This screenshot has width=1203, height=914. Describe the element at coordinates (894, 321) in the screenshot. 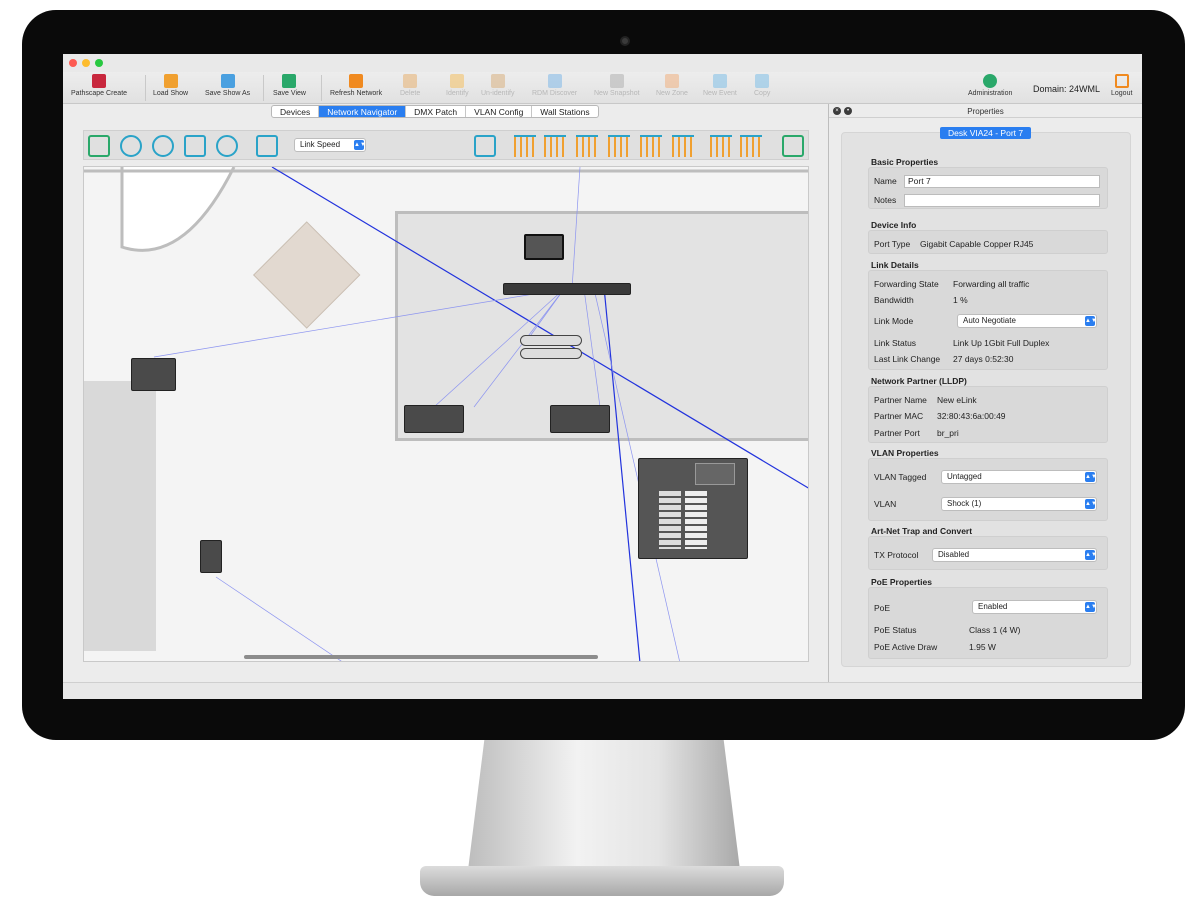

I see `link-mode-label: Link Mode` at that location.